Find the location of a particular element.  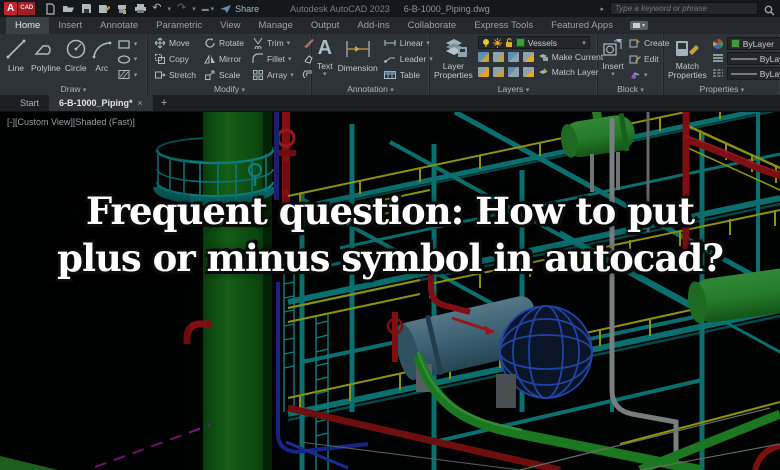

match-layer-button: Match Layer is located at coordinates (568, 72).